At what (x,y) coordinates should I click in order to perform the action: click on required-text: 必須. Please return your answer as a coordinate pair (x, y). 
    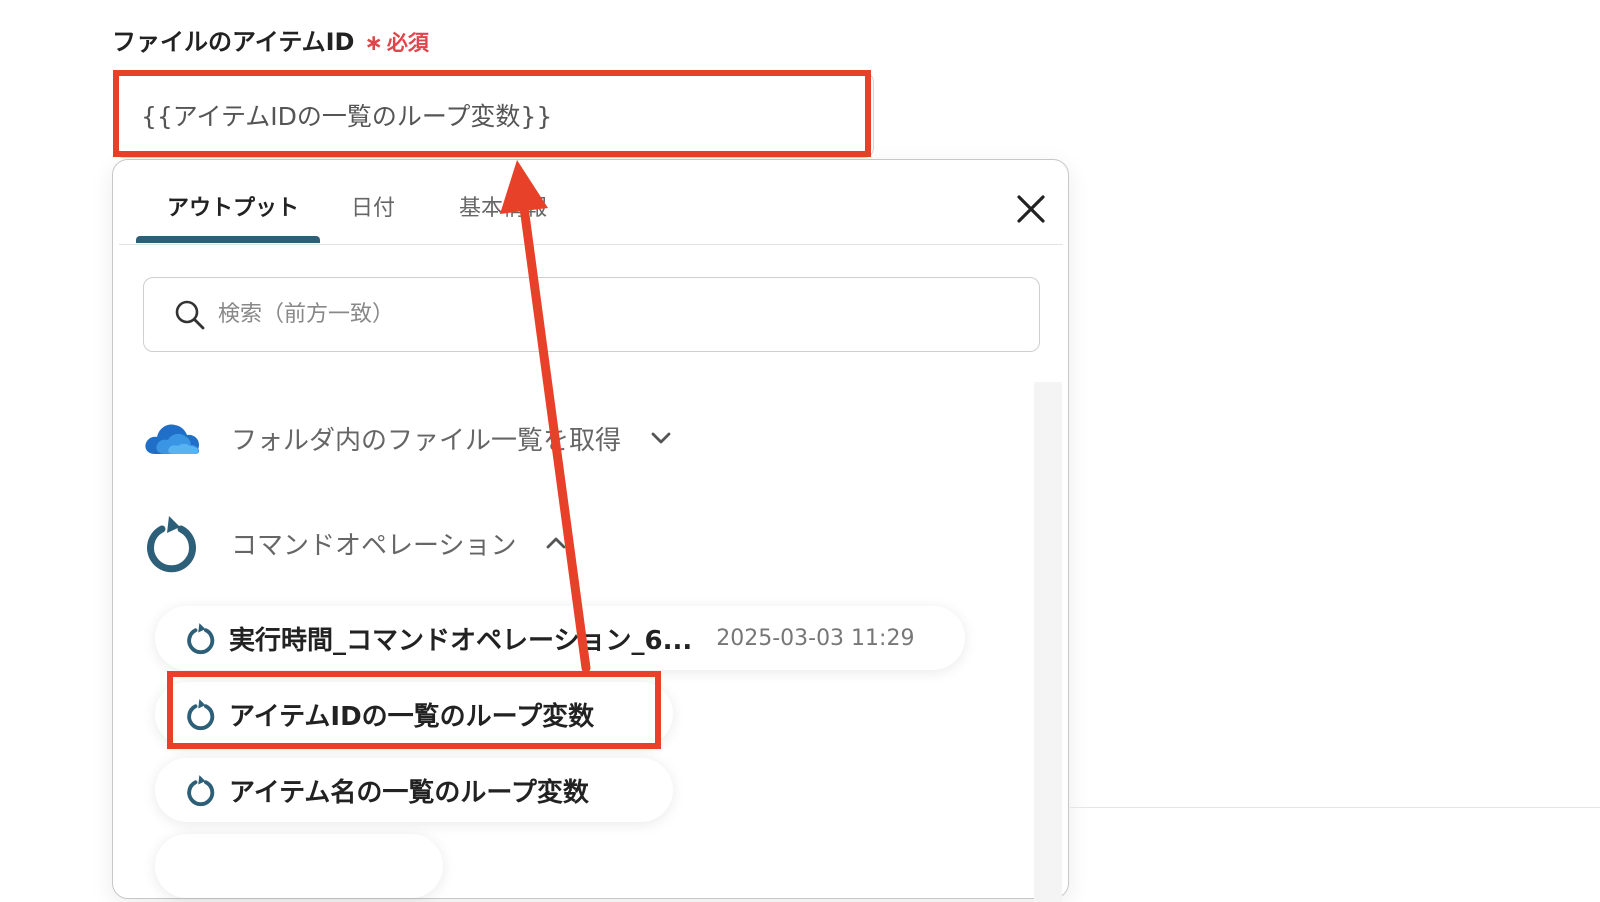
    Looking at the image, I should click on (407, 43).